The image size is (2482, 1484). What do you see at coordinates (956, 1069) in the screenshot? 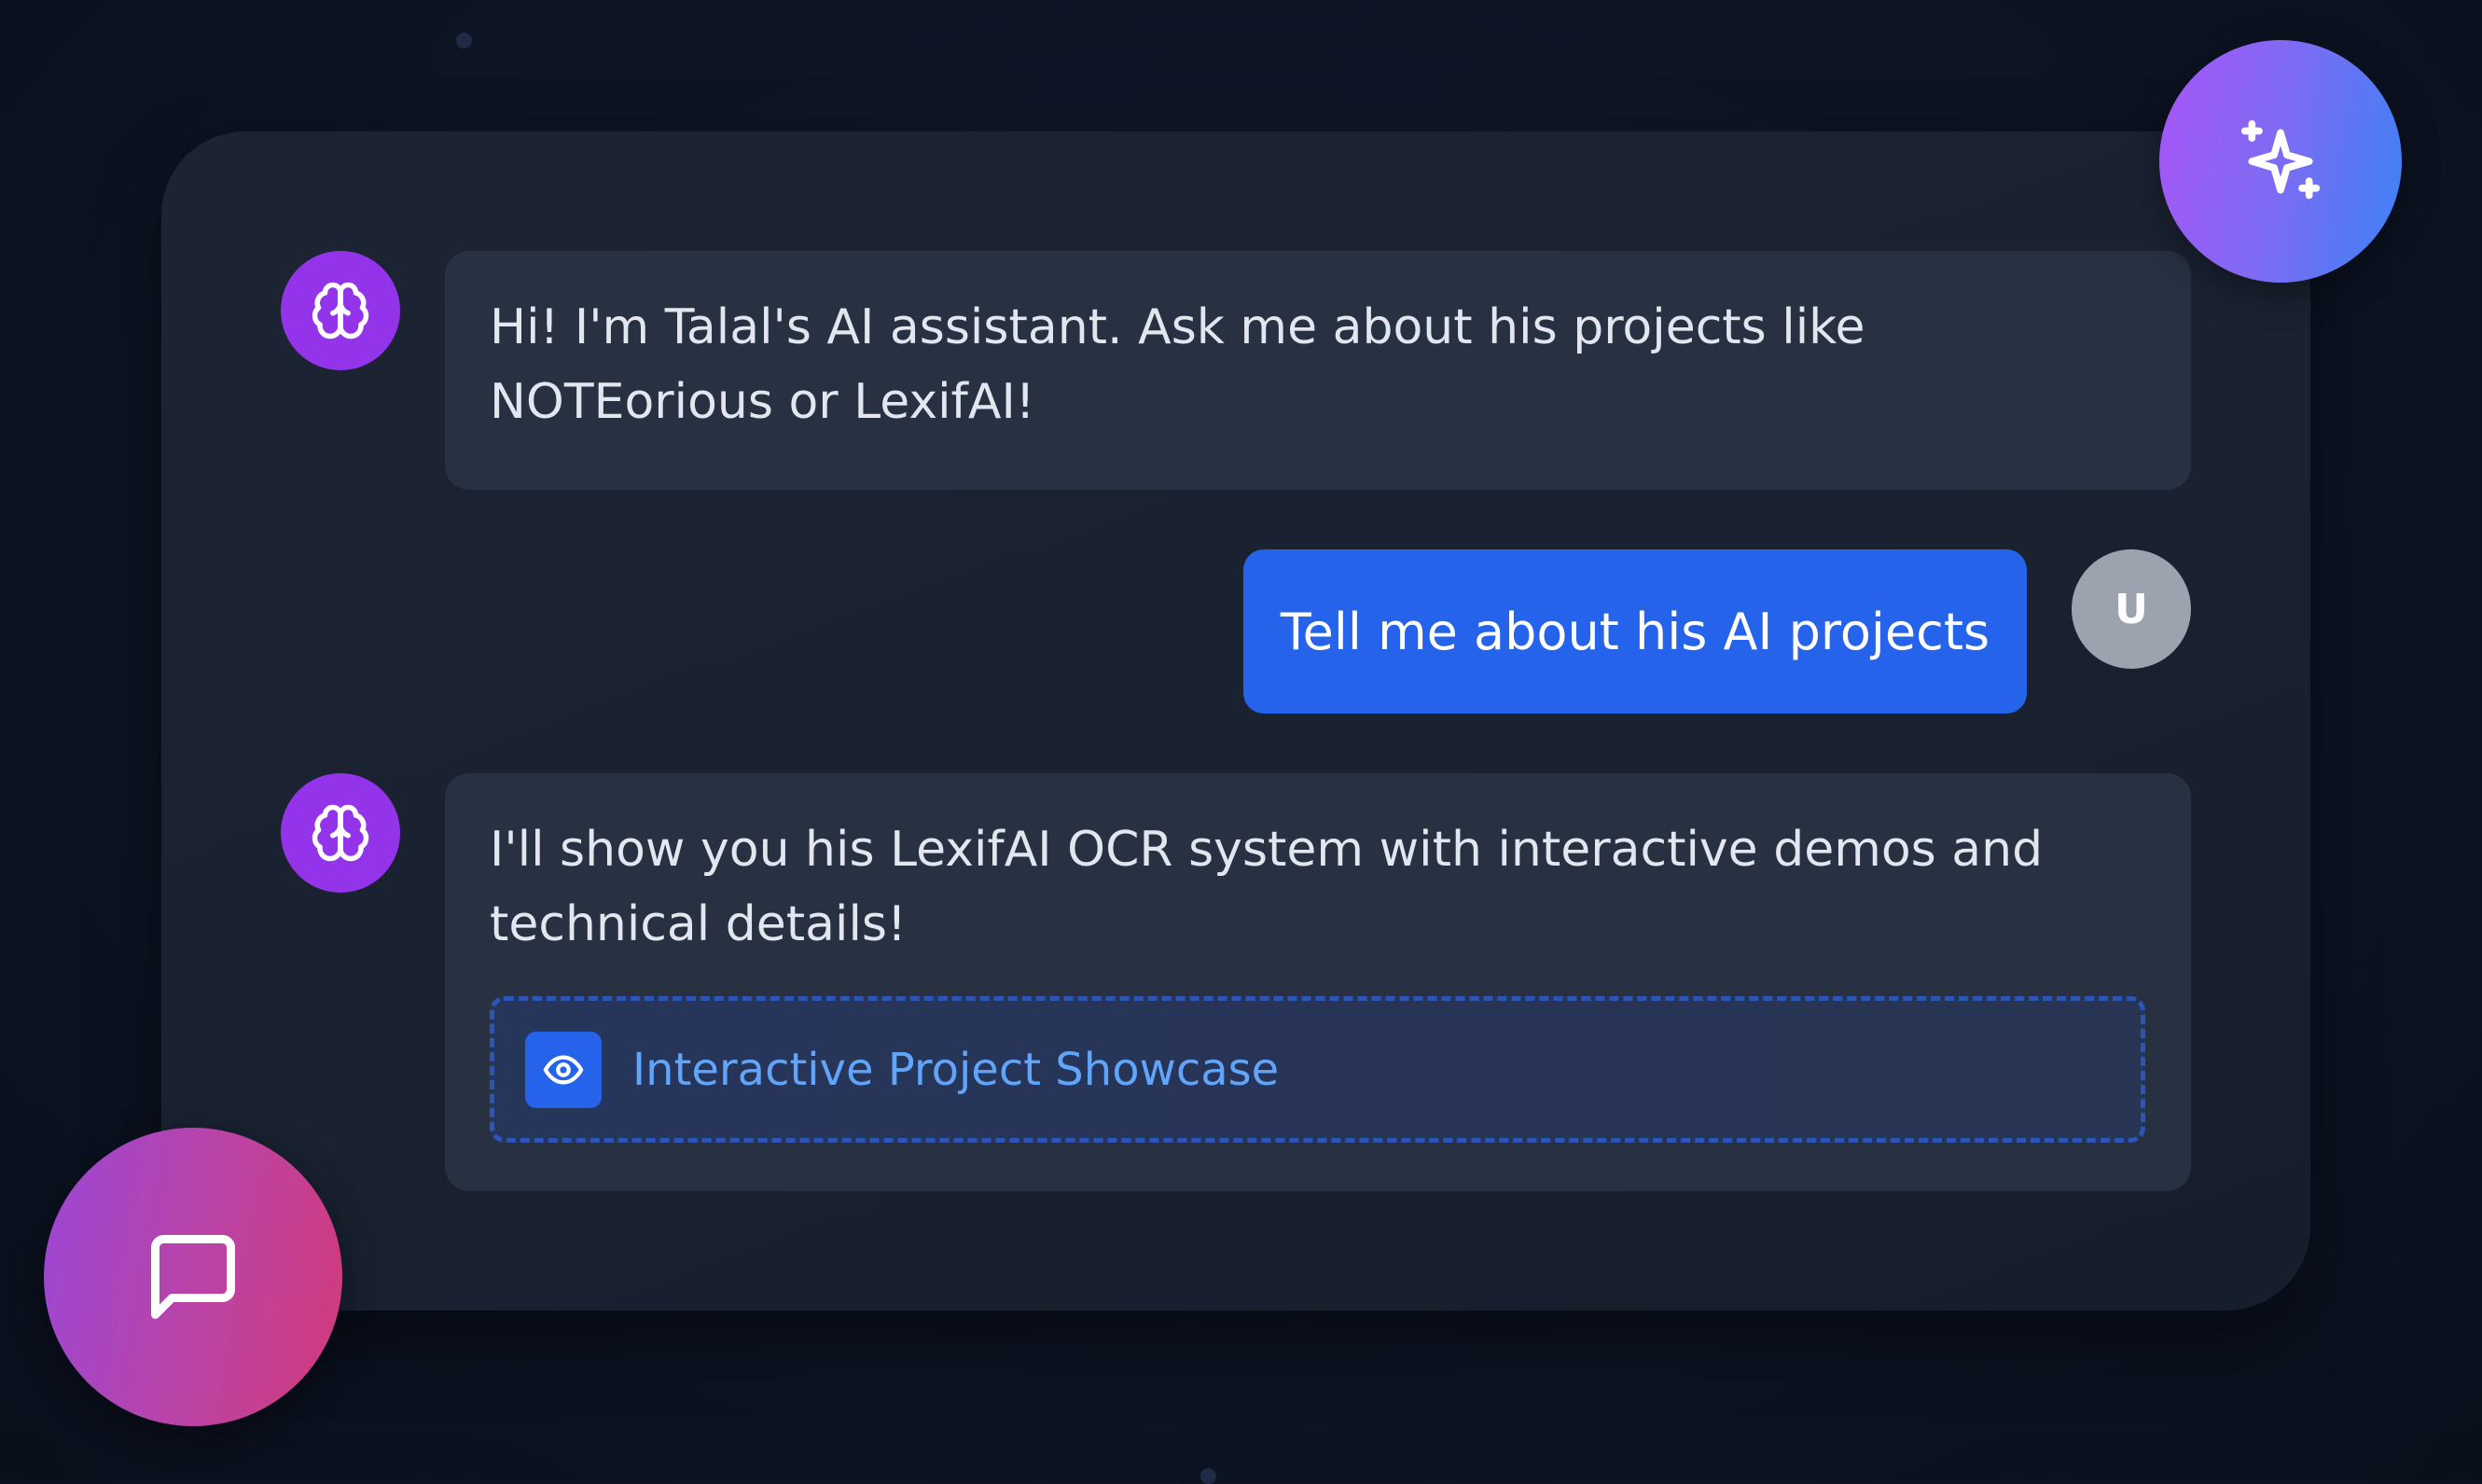
I see `showcase-label: Interactive Project Showcase` at bounding box center [956, 1069].